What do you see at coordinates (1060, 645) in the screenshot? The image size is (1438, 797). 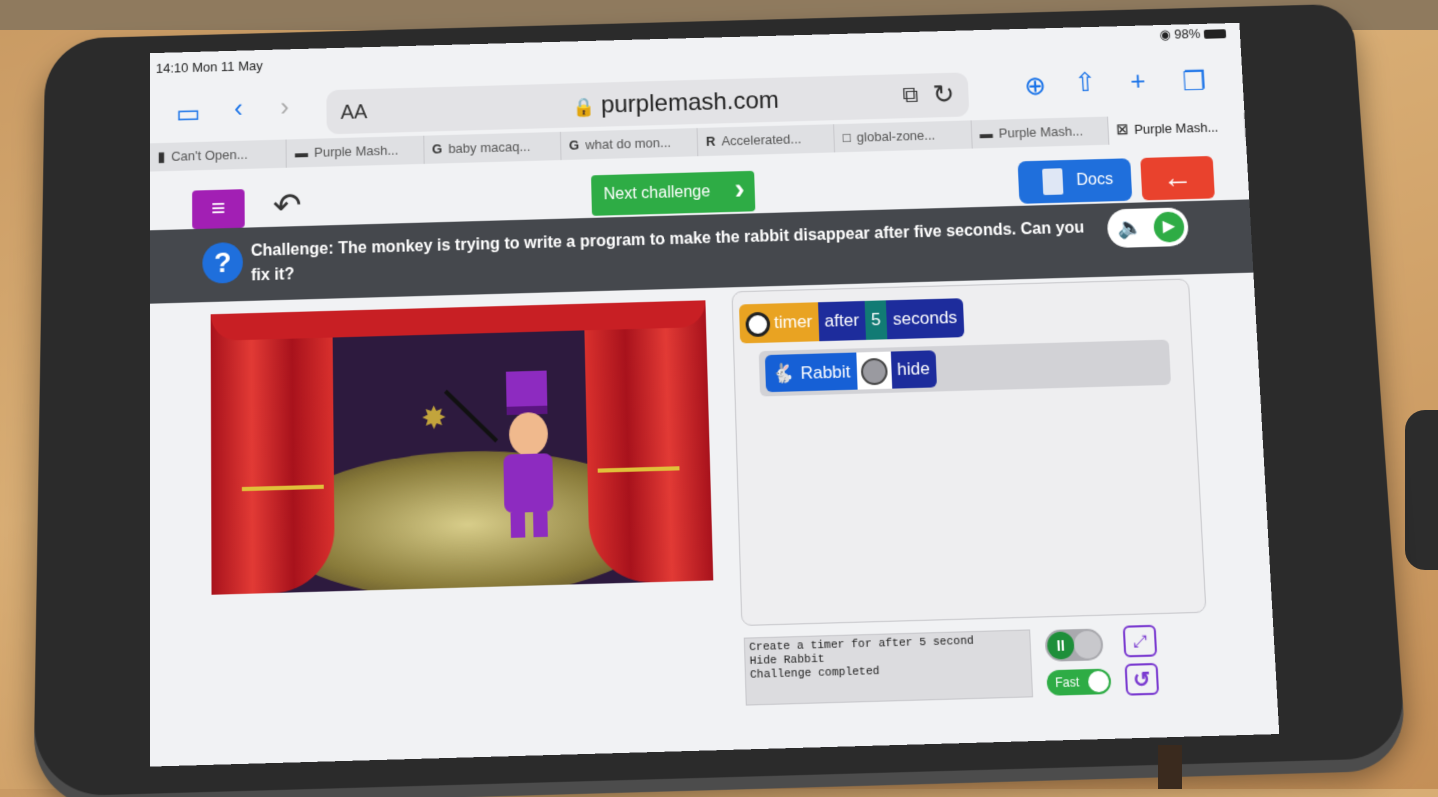 I see `pause-icon: II` at bounding box center [1060, 645].